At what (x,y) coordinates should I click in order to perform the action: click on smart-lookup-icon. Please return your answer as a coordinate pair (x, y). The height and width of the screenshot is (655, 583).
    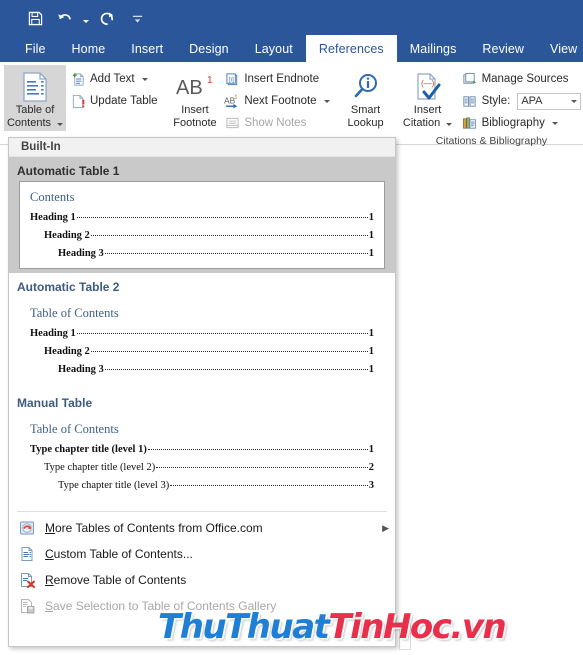
    Looking at the image, I should click on (366, 87).